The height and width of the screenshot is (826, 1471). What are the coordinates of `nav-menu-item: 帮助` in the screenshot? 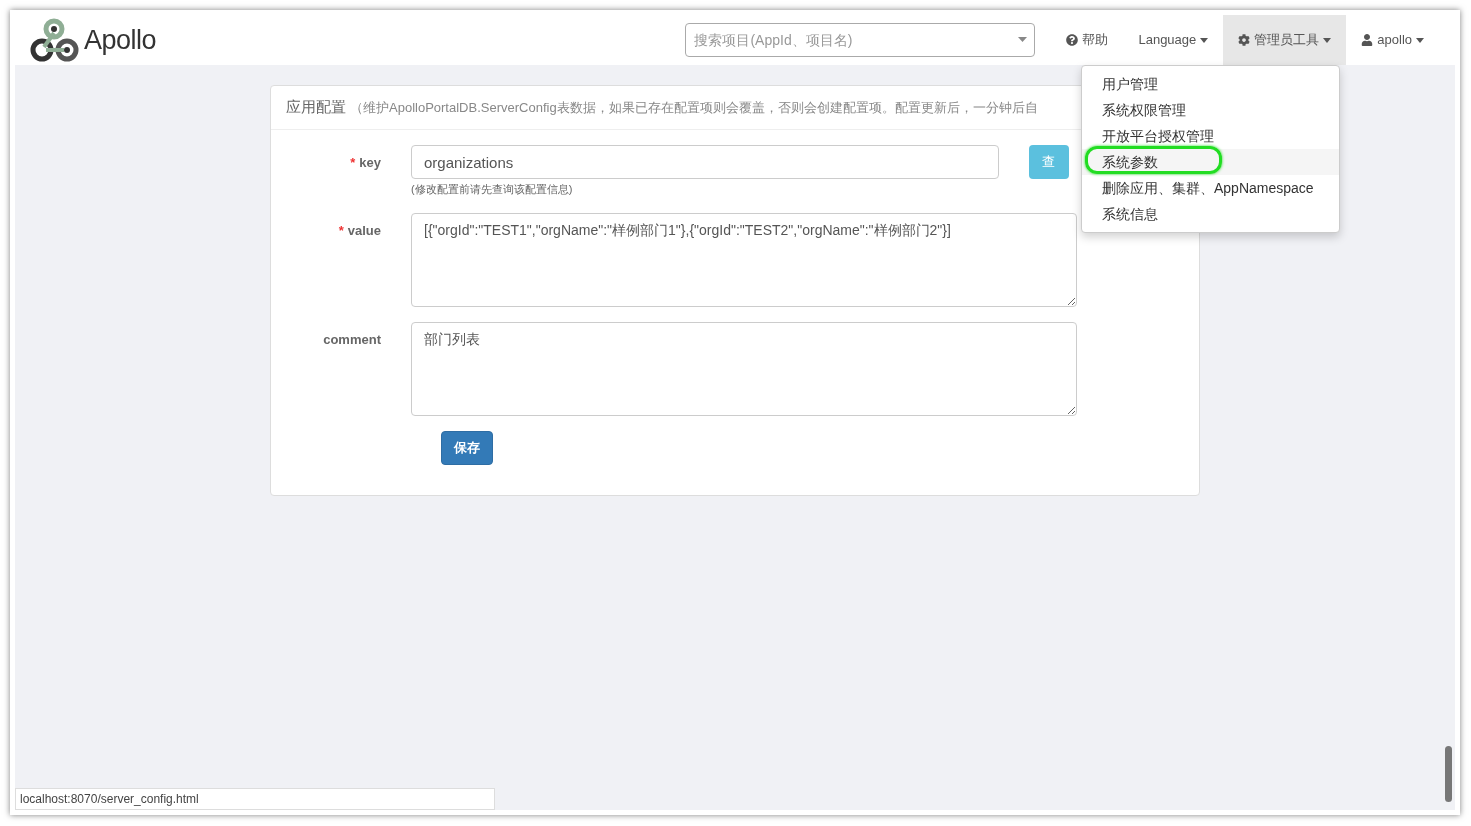 It's located at (1087, 40).